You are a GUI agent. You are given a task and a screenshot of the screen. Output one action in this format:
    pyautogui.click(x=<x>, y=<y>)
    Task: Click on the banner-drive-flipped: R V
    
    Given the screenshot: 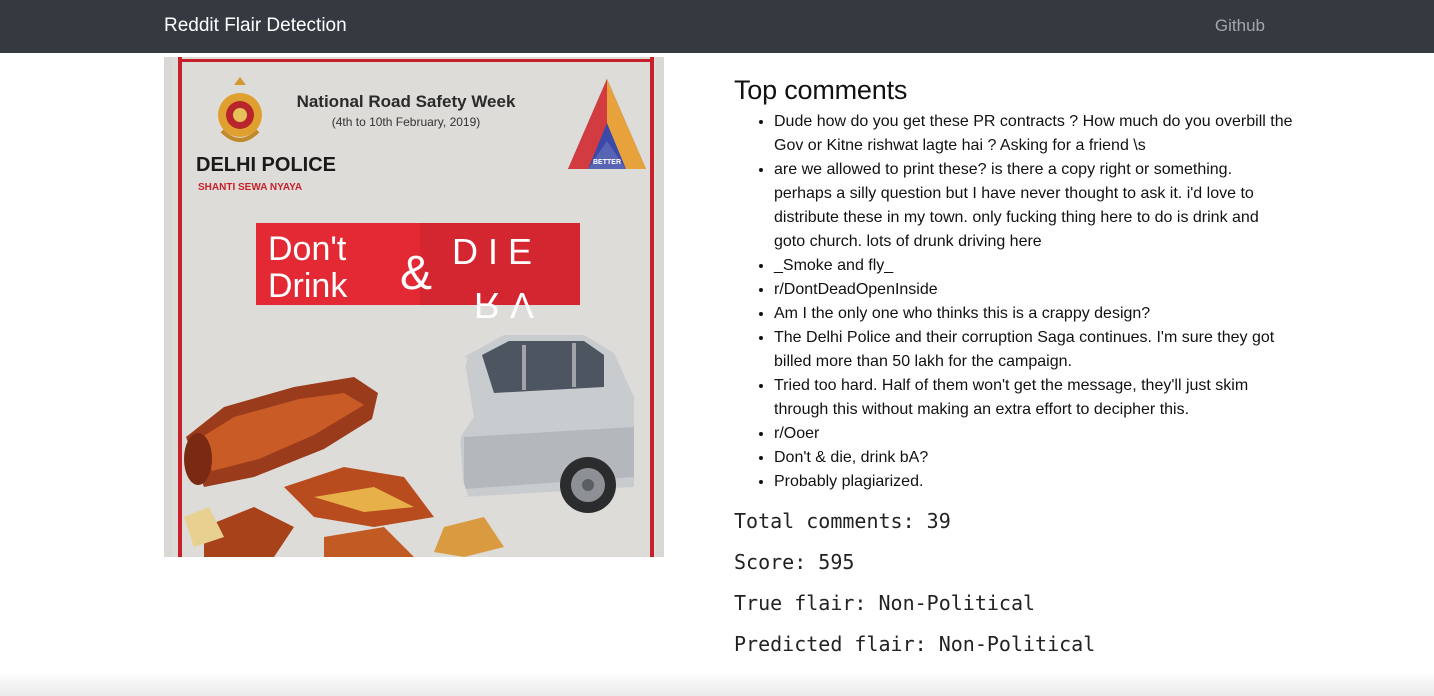 What is the action you would take?
    pyautogui.click(x=504, y=305)
    